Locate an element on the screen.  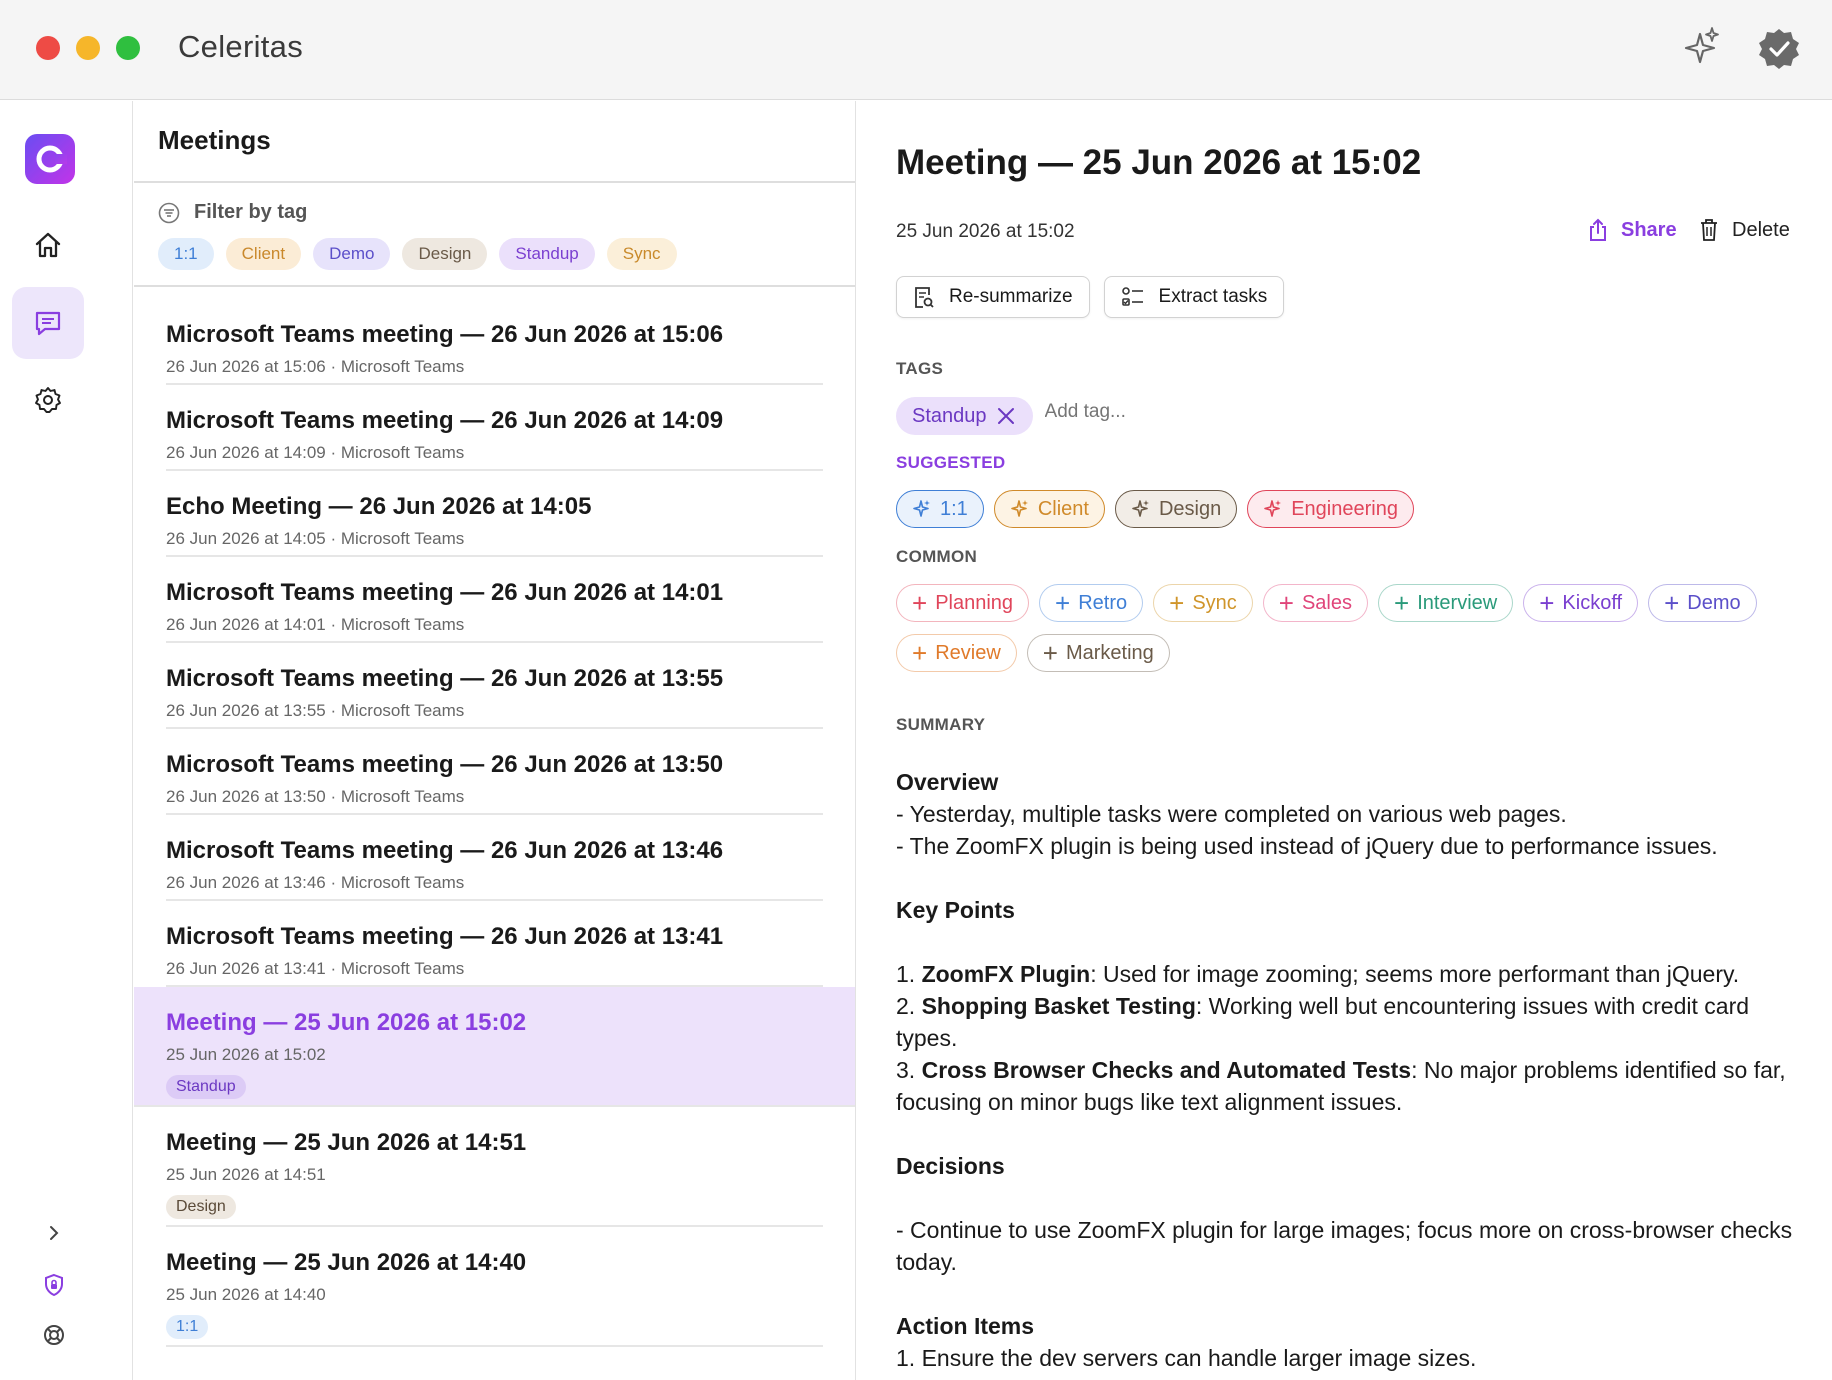
meetings-header: Meetings is located at coordinates (494, 142).